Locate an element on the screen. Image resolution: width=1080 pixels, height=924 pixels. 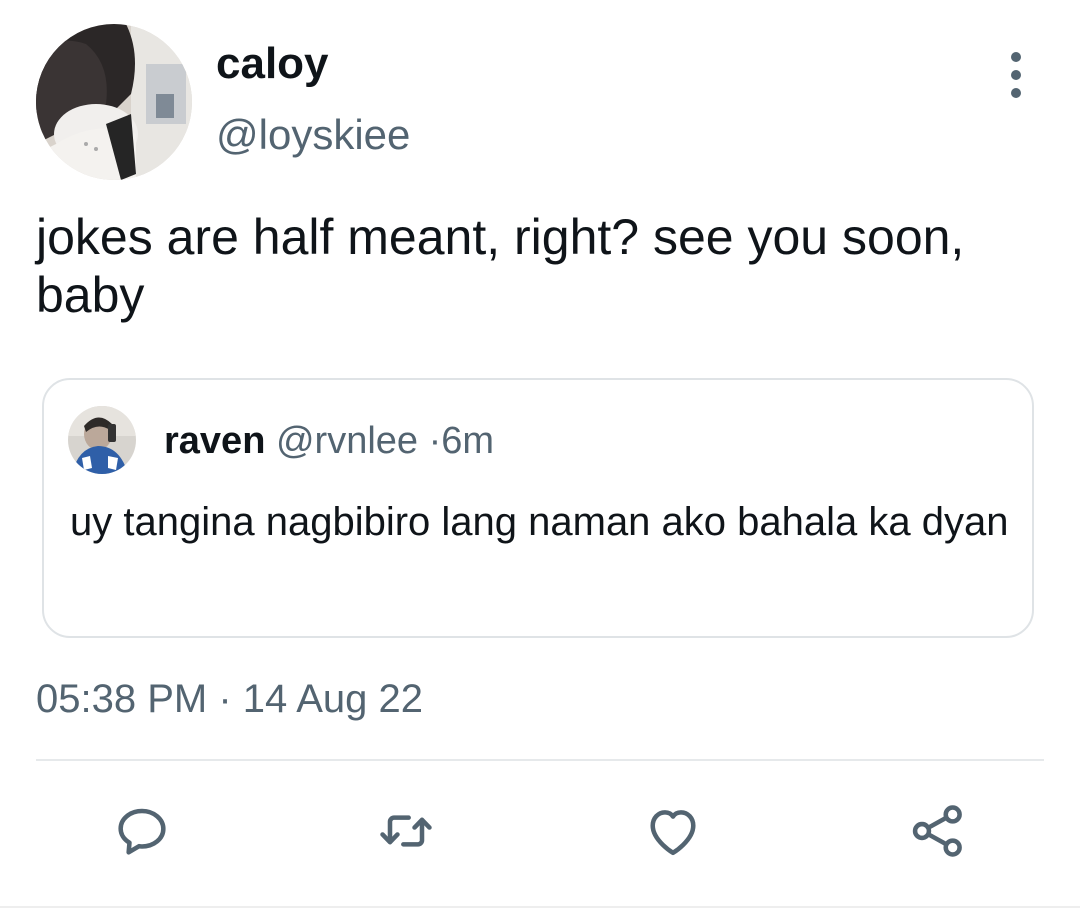
more-options-button is located at coordinates (1016, 75).